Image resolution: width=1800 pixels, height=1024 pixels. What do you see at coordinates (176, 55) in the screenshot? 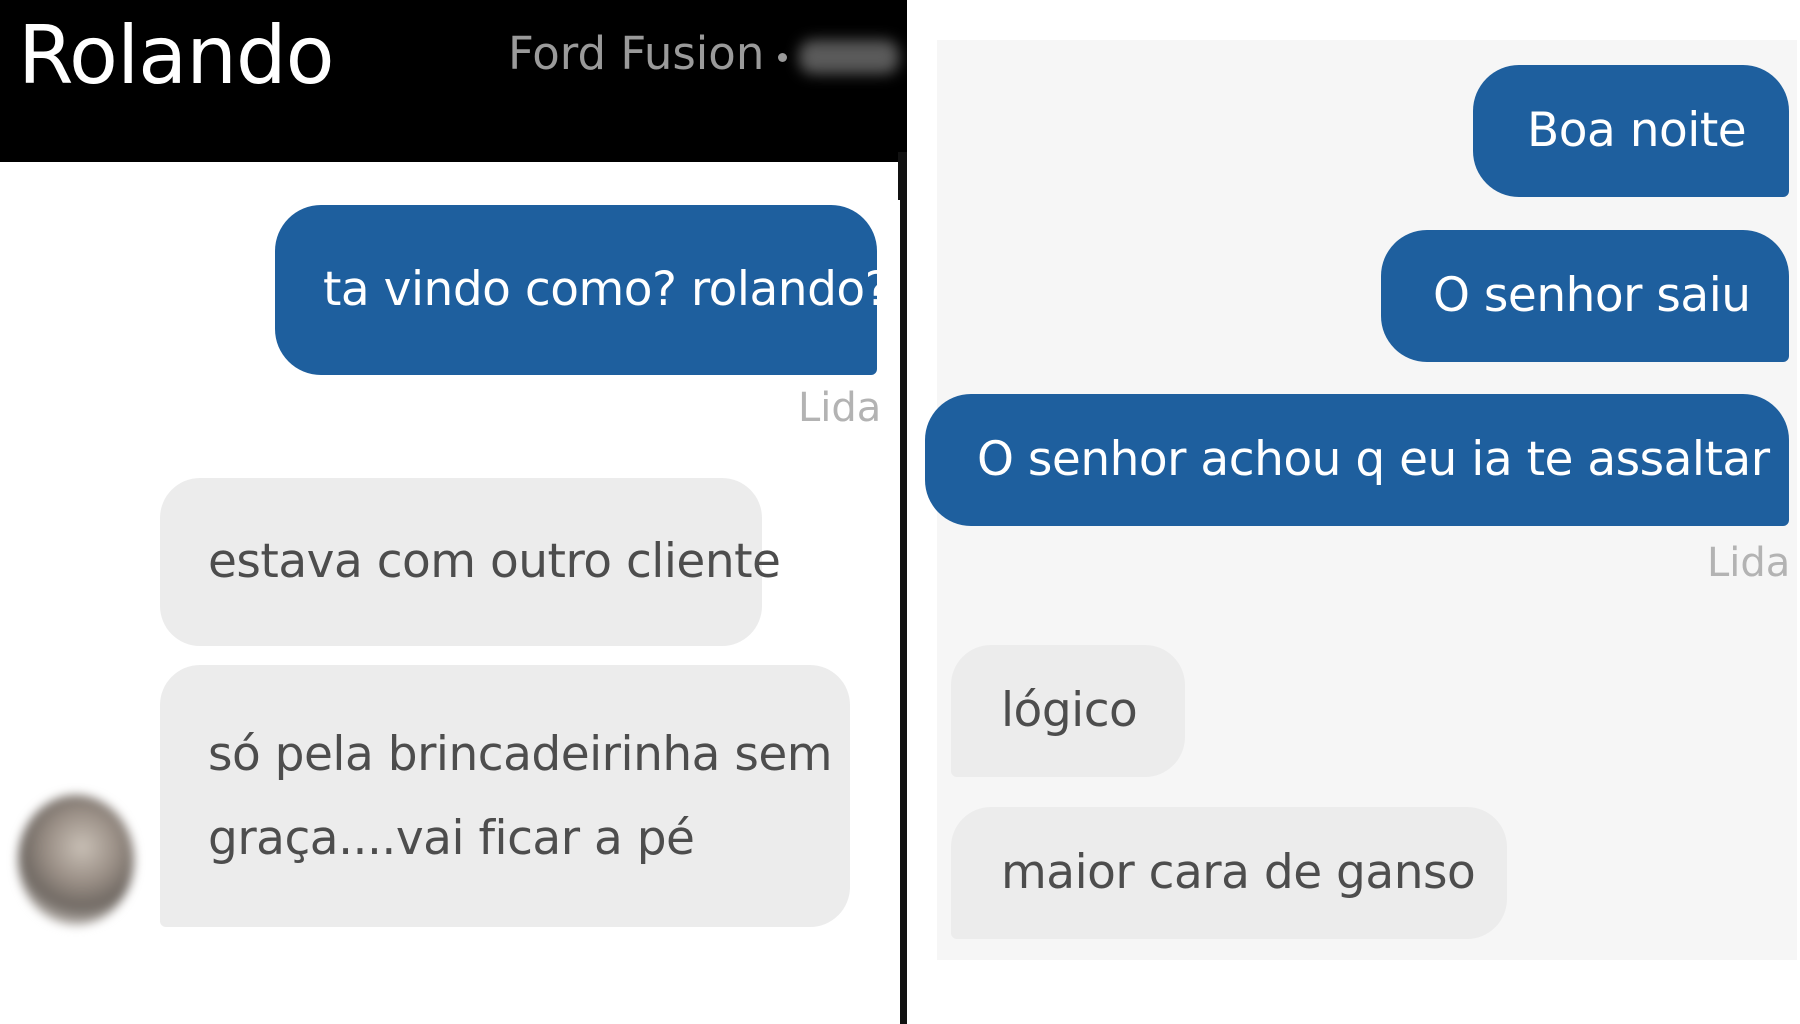
I see `contact-name: Rolando` at bounding box center [176, 55].